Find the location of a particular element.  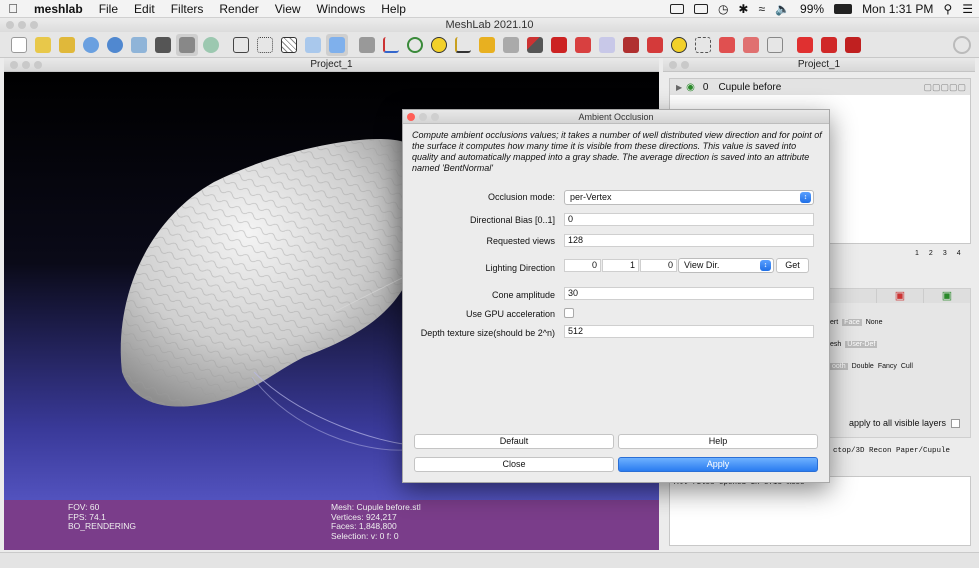

render-tab-ambient: ▣ is located at coordinates (947, 296).